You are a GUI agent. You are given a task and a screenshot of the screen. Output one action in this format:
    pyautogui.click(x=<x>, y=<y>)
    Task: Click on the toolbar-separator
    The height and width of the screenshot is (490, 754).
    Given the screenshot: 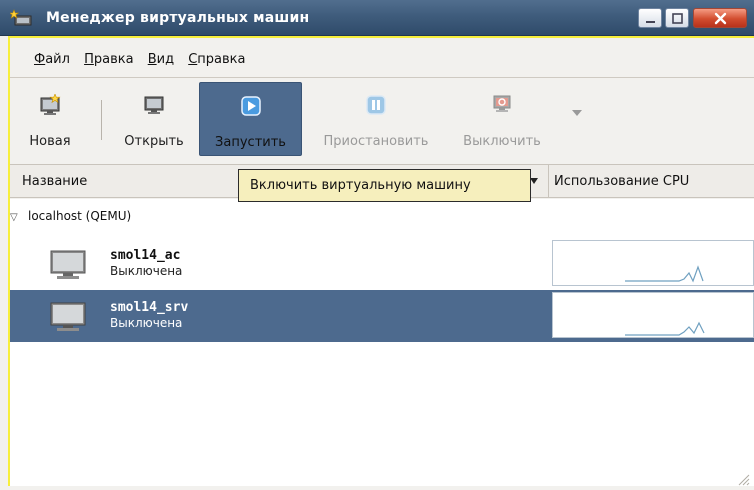 What is the action you would take?
    pyautogui.click(x=101, y=120)
    